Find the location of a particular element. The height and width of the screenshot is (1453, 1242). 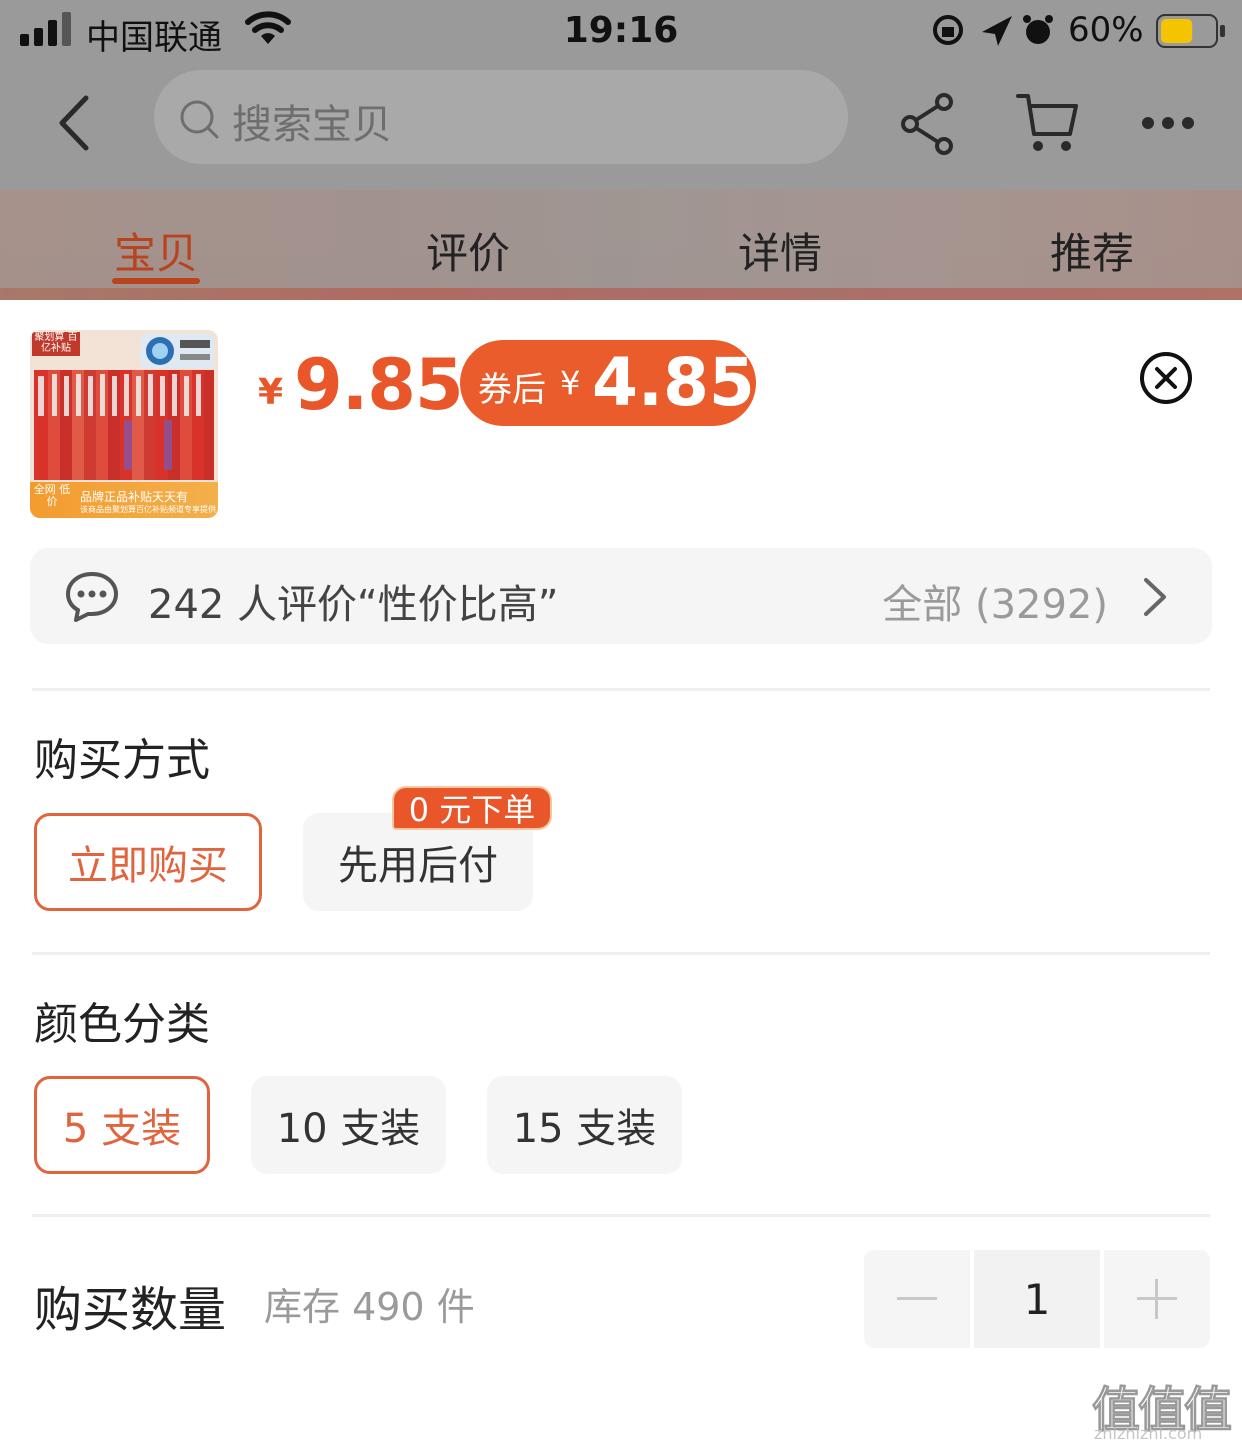

chevron-right-icon is located at coordinates (1155, 597).